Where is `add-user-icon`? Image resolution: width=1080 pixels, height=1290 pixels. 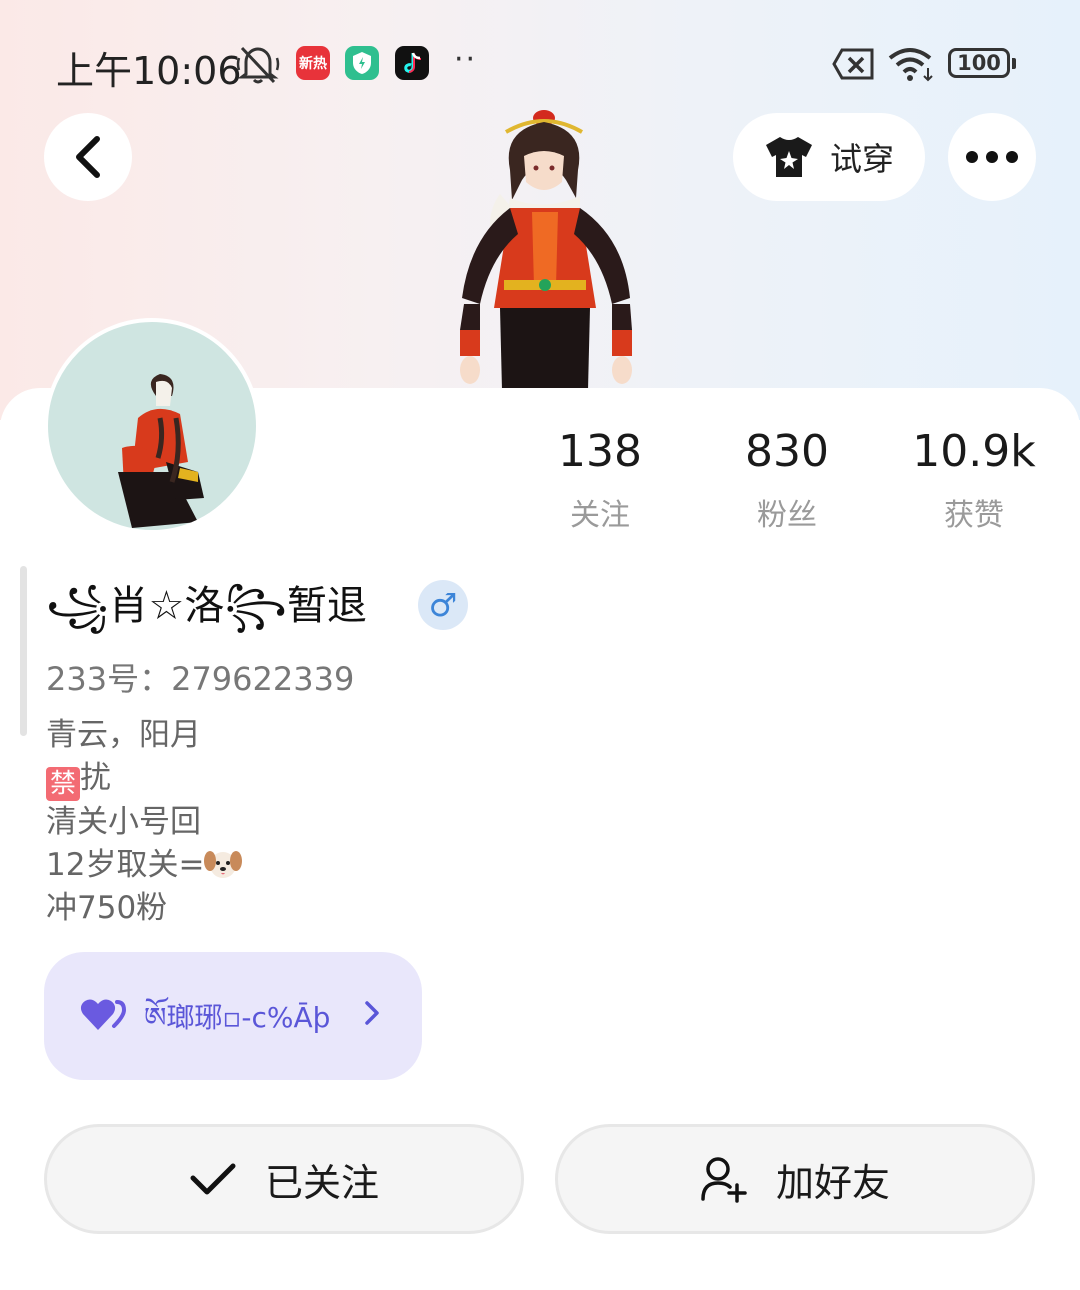 add-user-icon is located at coordinates (724, 1180).